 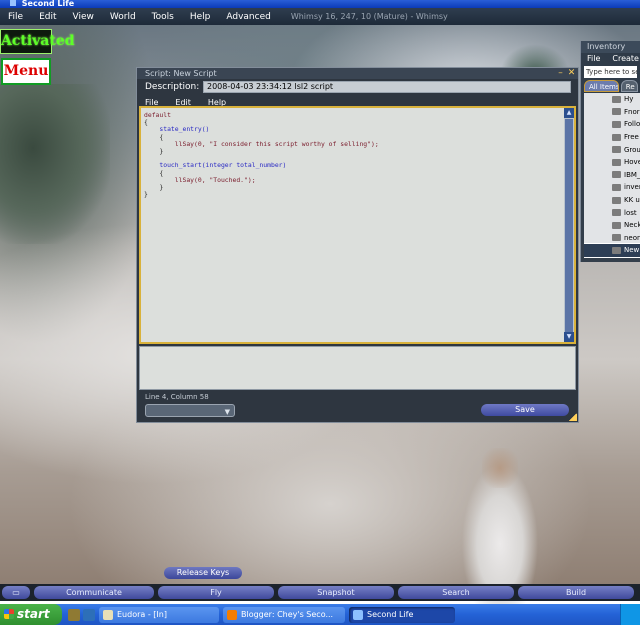 What do you see at coordinates (500, 468) in the screenshot?
I see `avatar-hair` at bounding box center [500, 468].